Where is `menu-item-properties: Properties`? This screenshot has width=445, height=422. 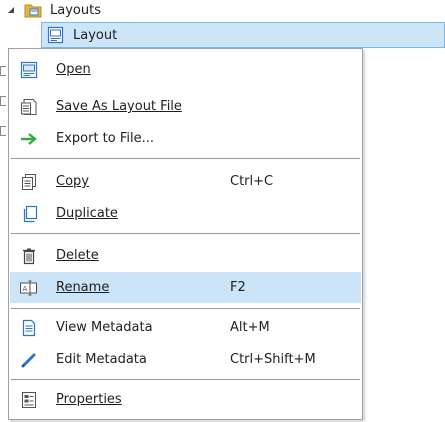 menu-item-properties: Properties is located at coordinates (185, 399).